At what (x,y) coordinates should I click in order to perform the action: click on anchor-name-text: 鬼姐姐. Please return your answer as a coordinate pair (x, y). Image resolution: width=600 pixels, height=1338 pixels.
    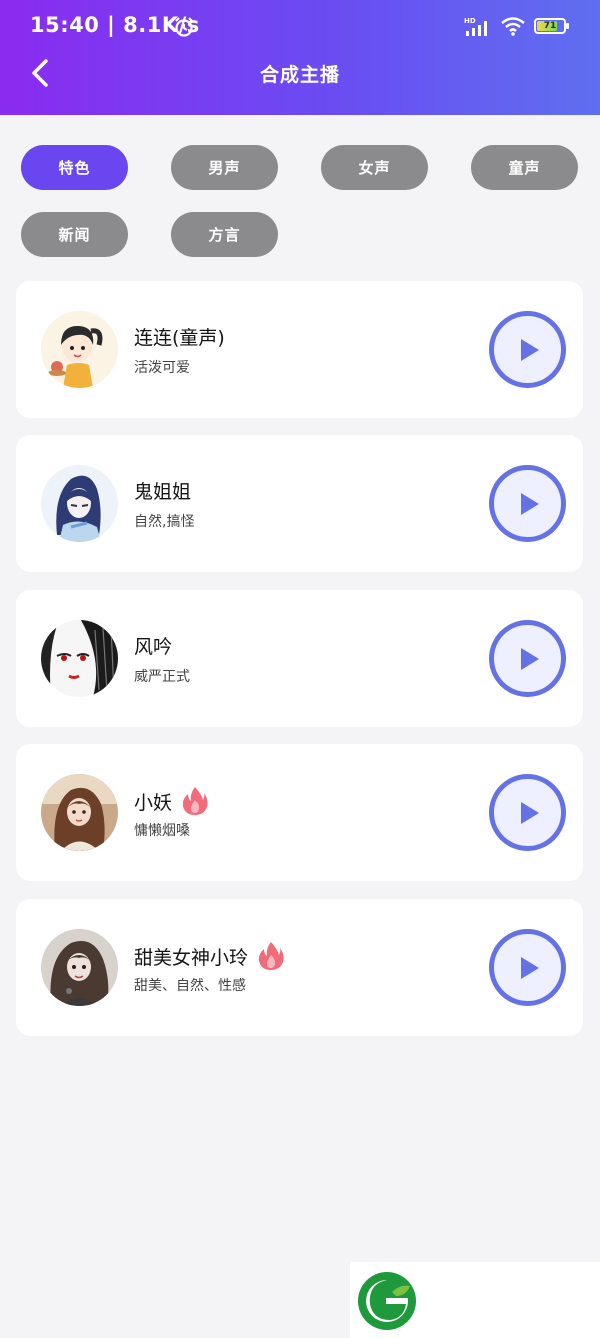
    Looking at the image, I should click on (163, 492).